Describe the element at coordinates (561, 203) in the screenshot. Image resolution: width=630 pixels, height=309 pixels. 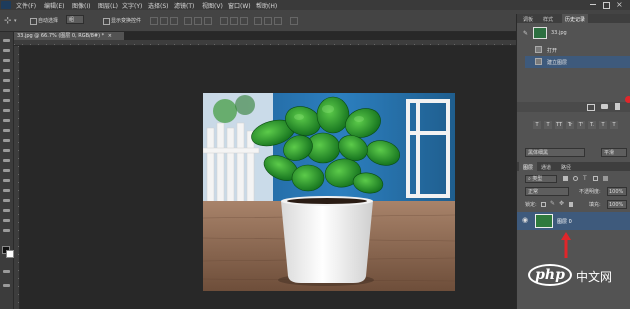
I see `lock-position-icon: ✥` at that location.